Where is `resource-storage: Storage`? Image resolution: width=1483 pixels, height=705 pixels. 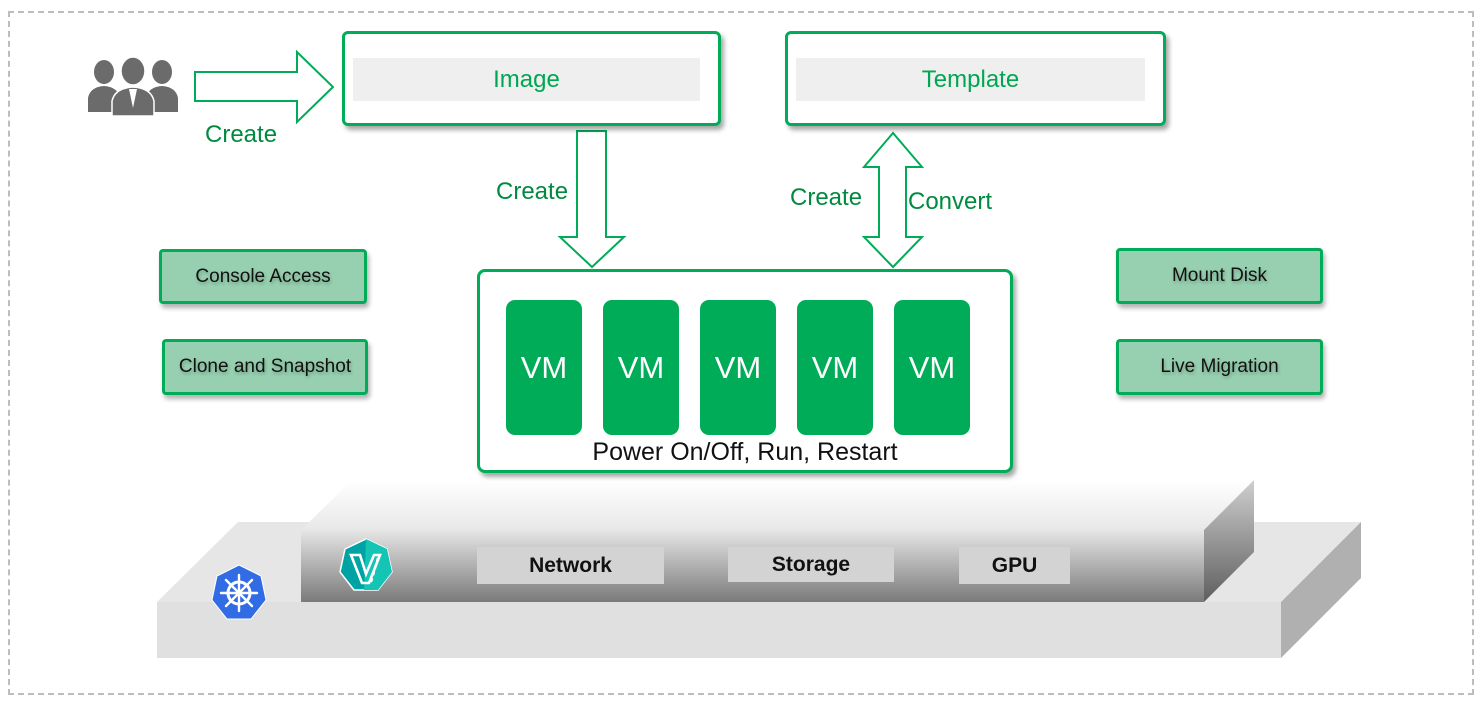 resource-storage: Storage is located at coordinates (811, 564).